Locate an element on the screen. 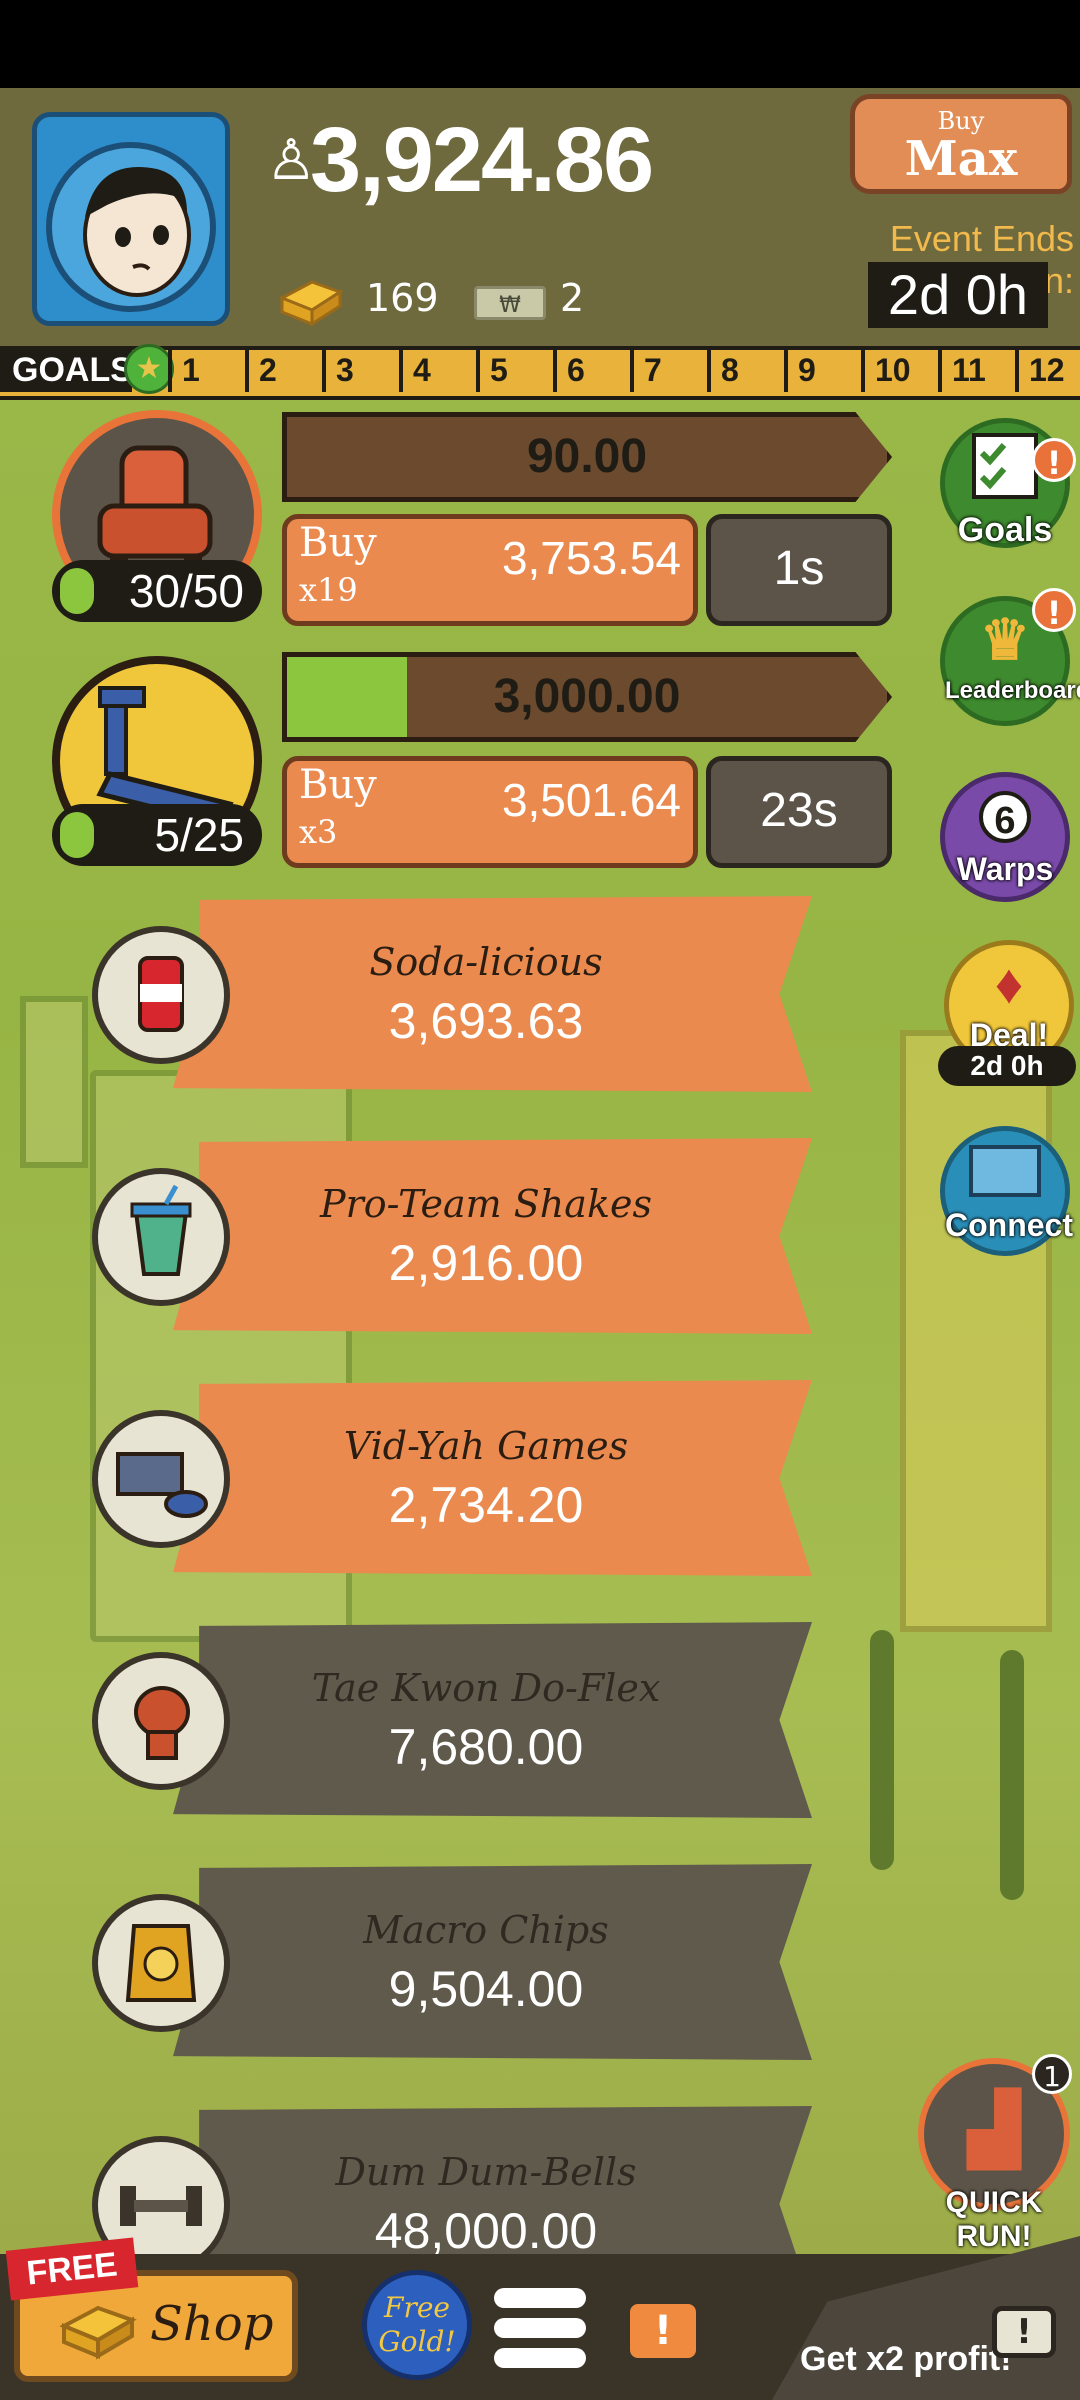 This screenshot has height=2400, width=1080. business-name: Soda-licious is located at coordinates (486, 962).